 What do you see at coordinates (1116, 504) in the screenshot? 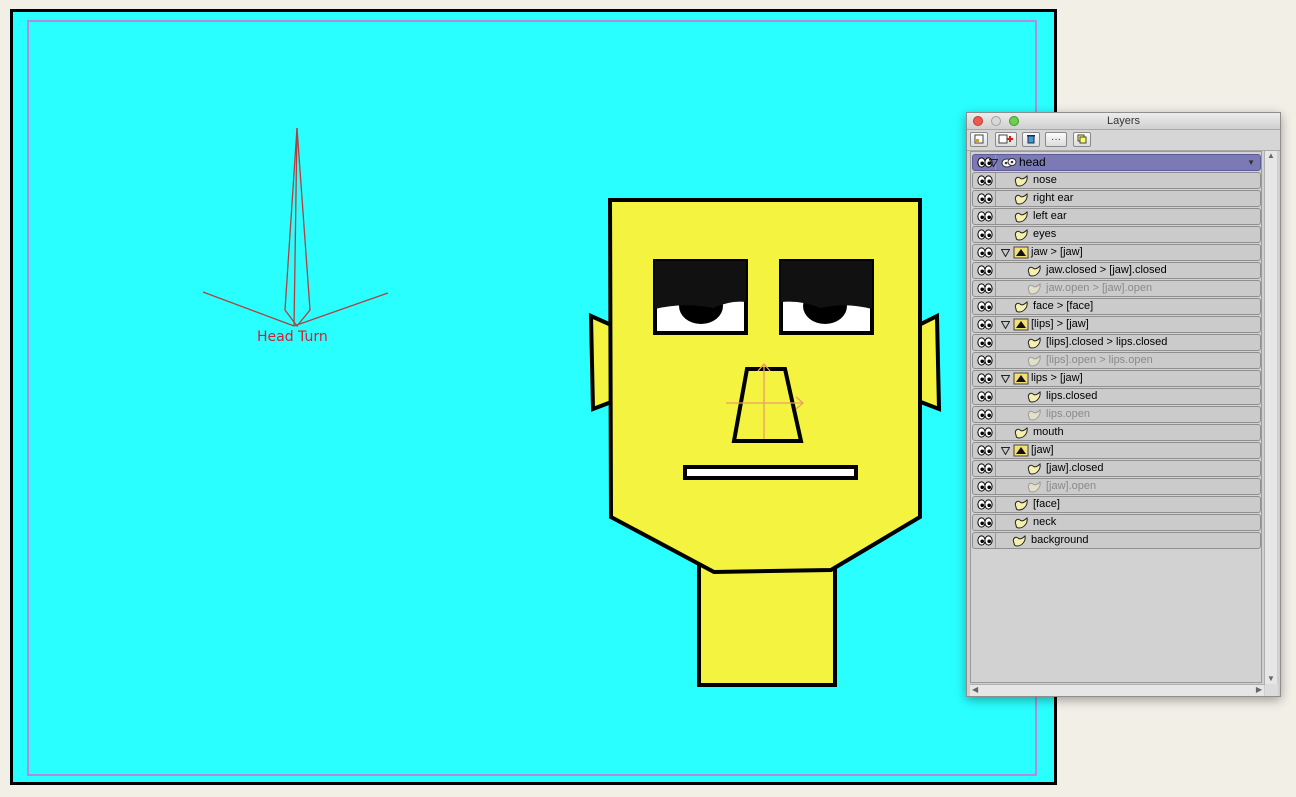
I see `layer-row: [face]` at bounding box center [1116, 504].